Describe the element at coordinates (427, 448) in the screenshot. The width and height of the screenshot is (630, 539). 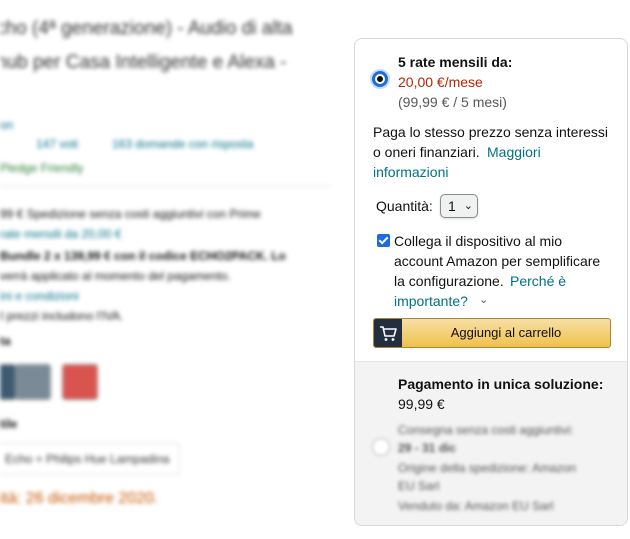
I see `delivery-info-2: 29 - 31 dic` at that location.